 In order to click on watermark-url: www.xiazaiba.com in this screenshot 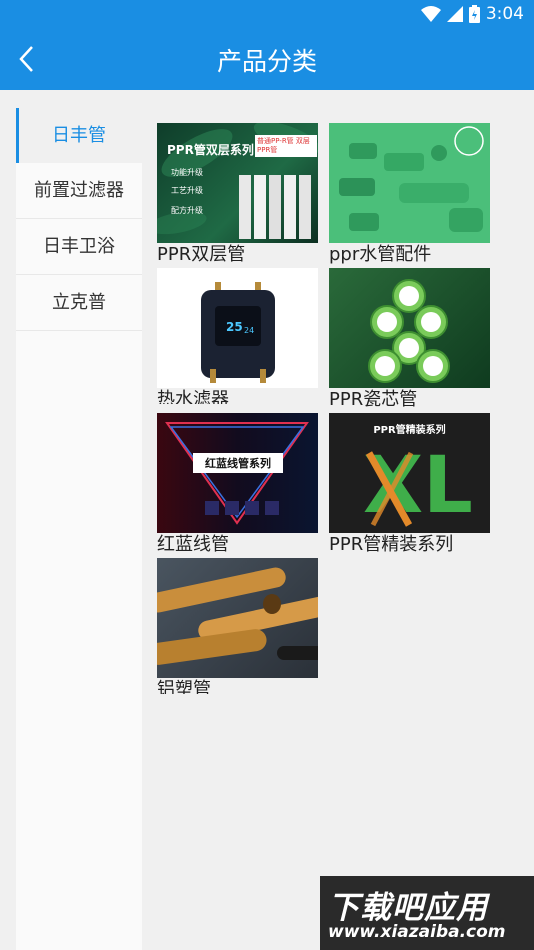, I will do `click(417, 932)`.